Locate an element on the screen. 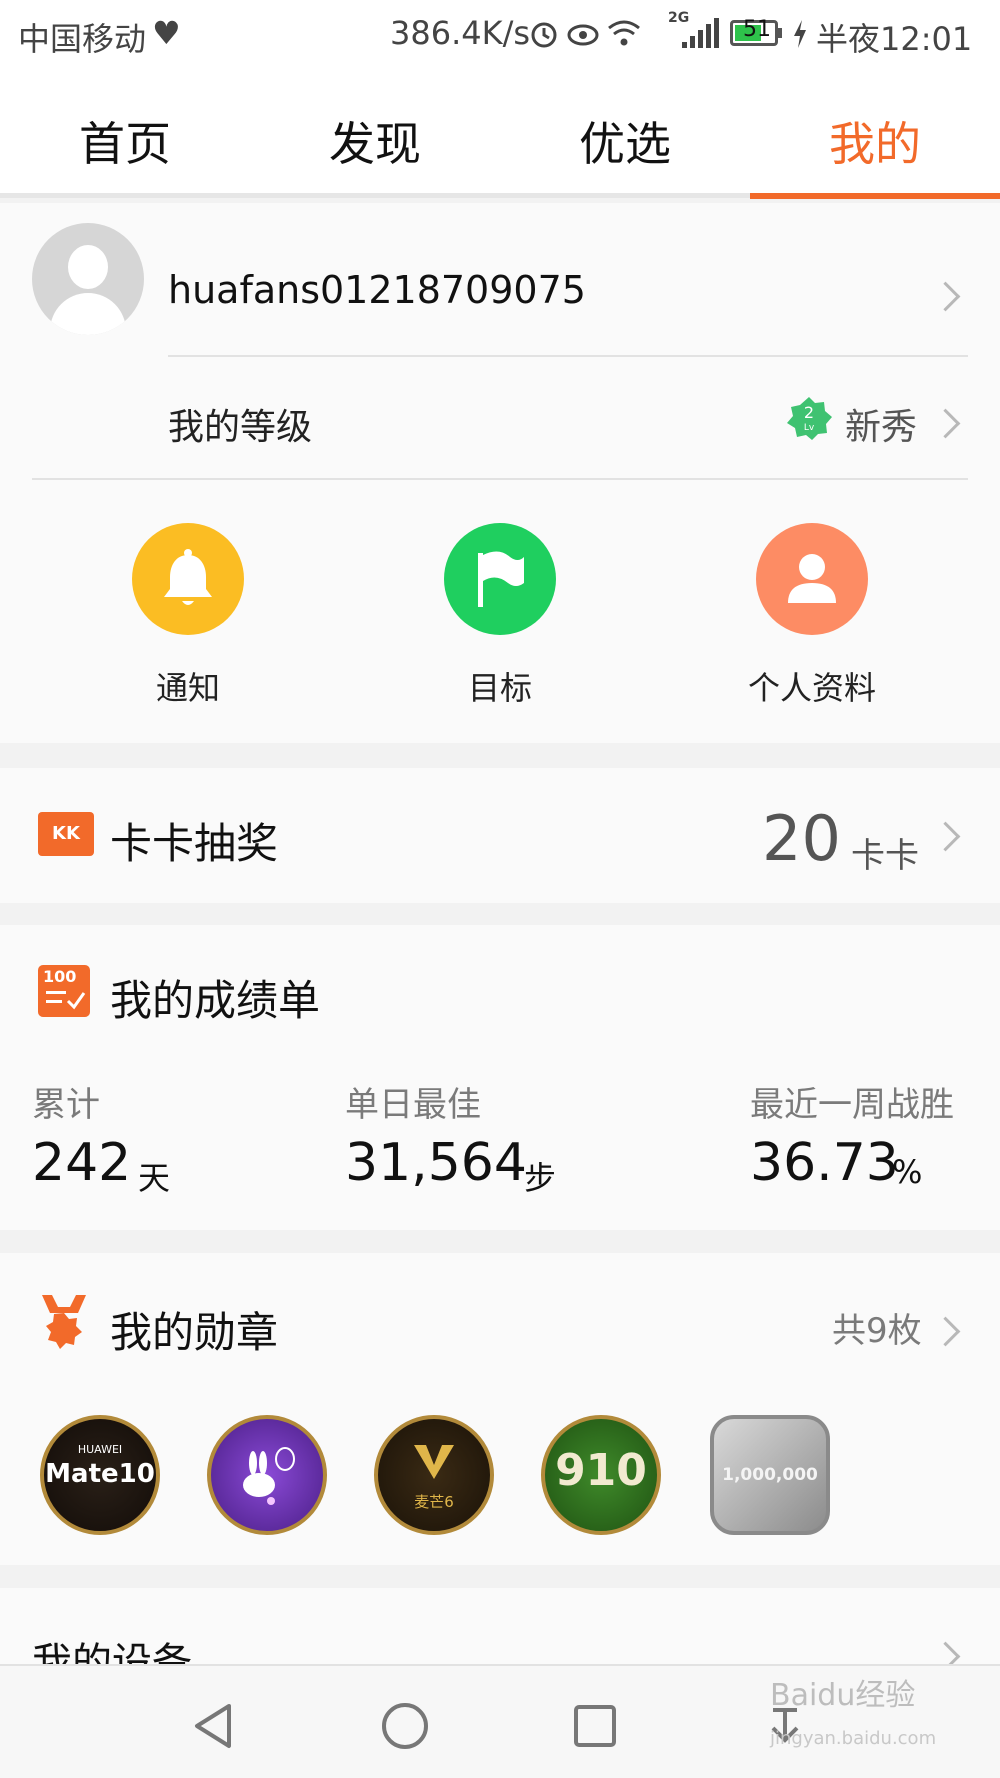  flag-icon is located at coordinates (501, 579).